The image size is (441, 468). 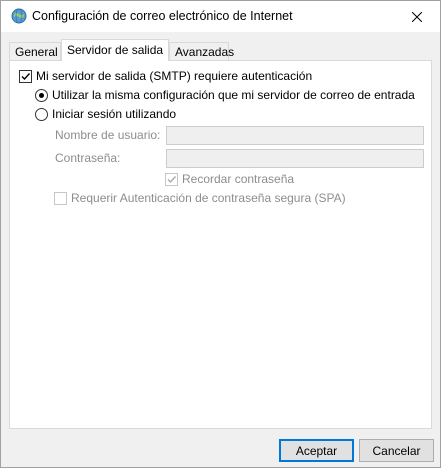 I want to click on same-settings-radio, so click(x=41, y=95).